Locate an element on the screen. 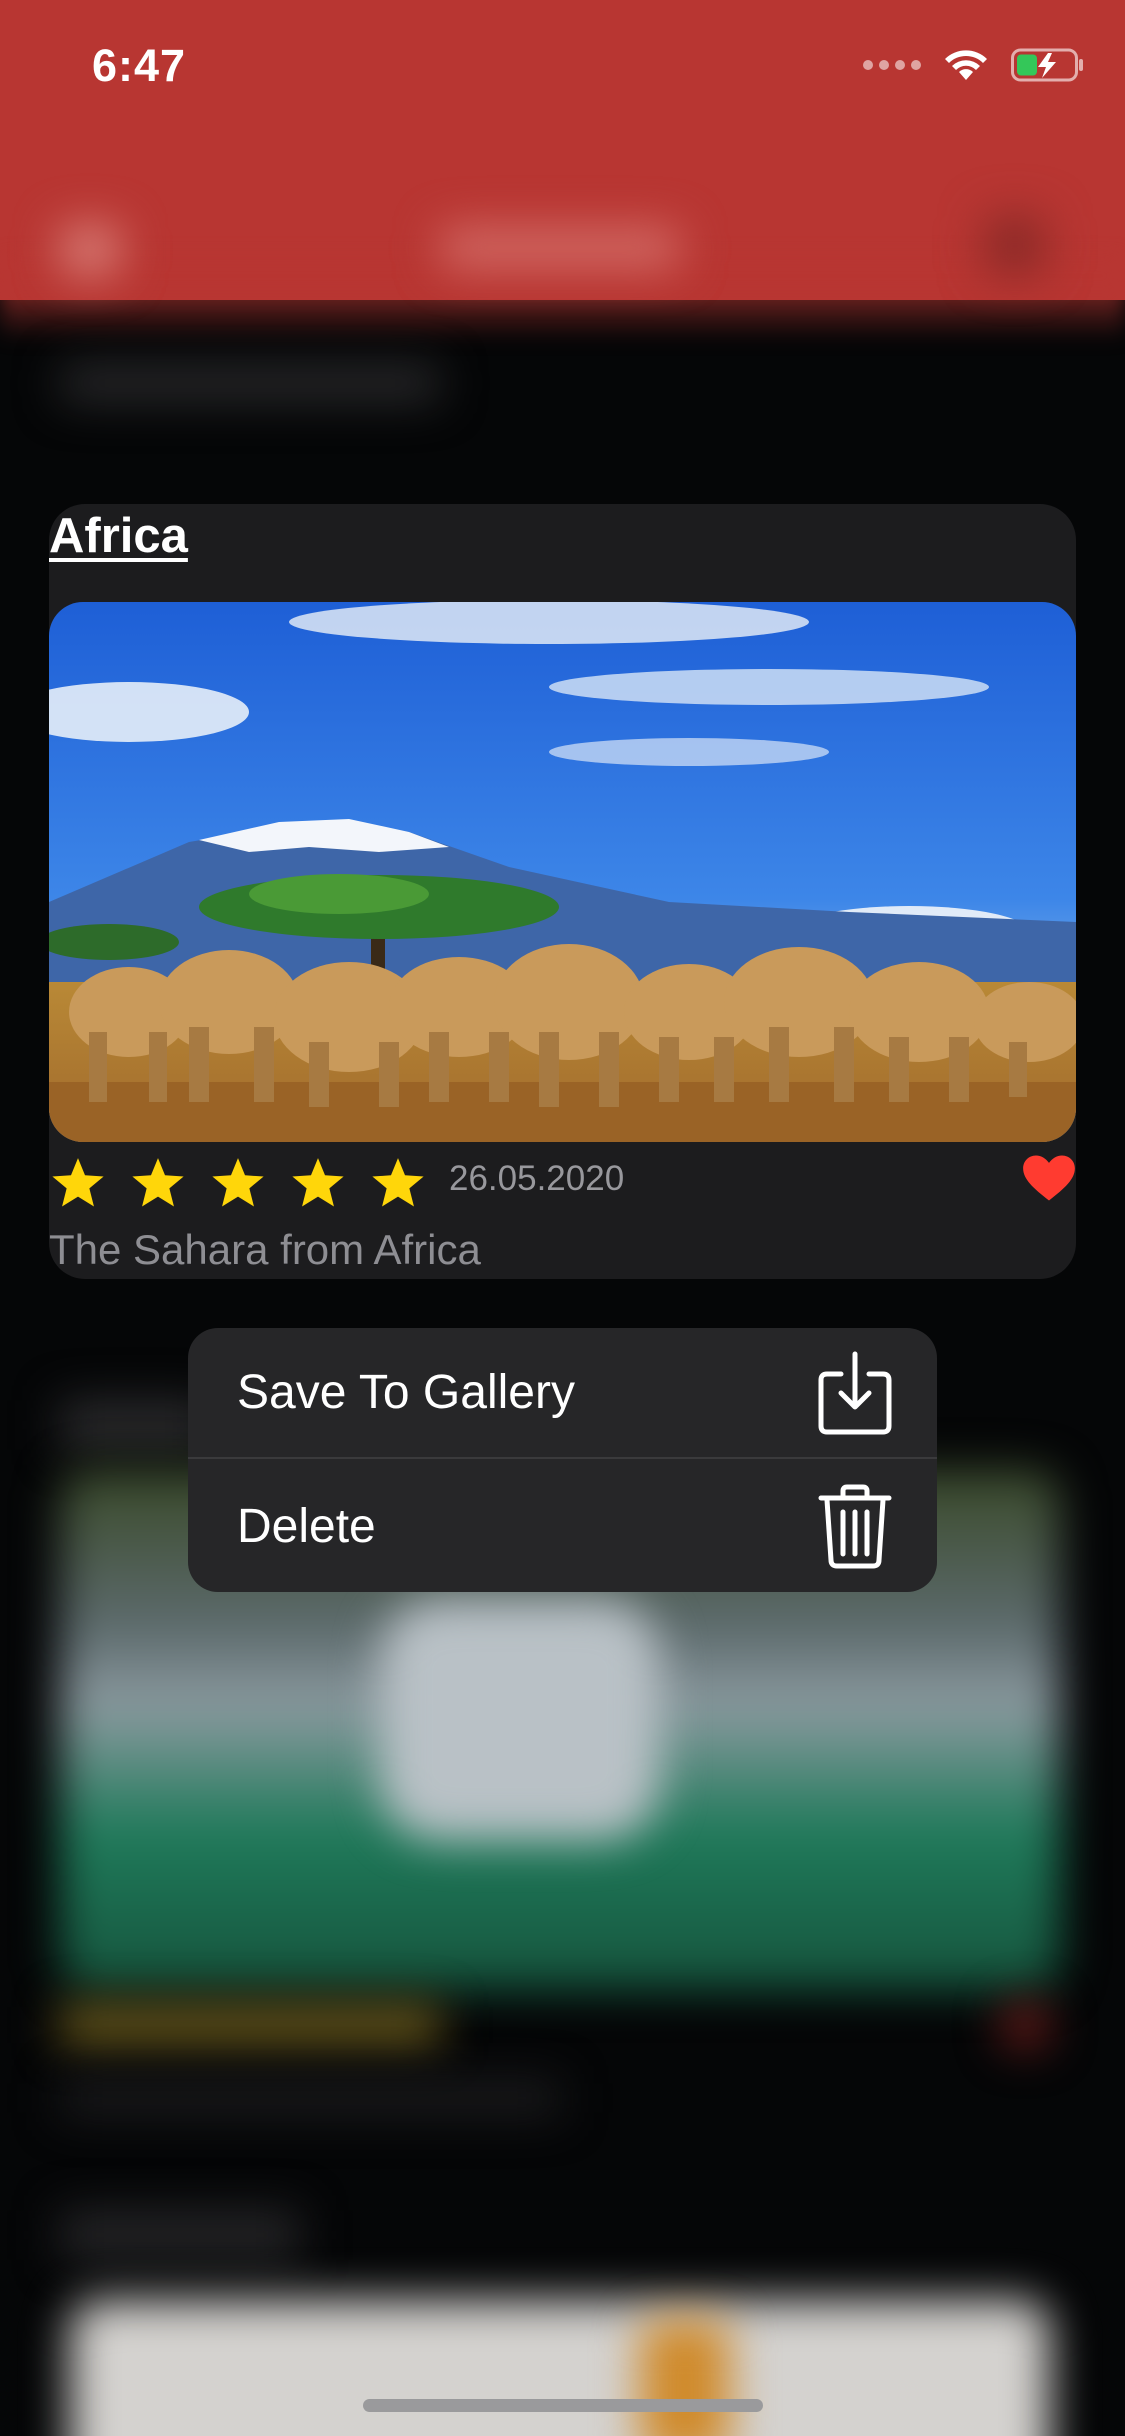 Image resolution: width=1125 pixels, height=2436 pixels. second-card-heart-blurred is located at coordinates (1025, 2025).